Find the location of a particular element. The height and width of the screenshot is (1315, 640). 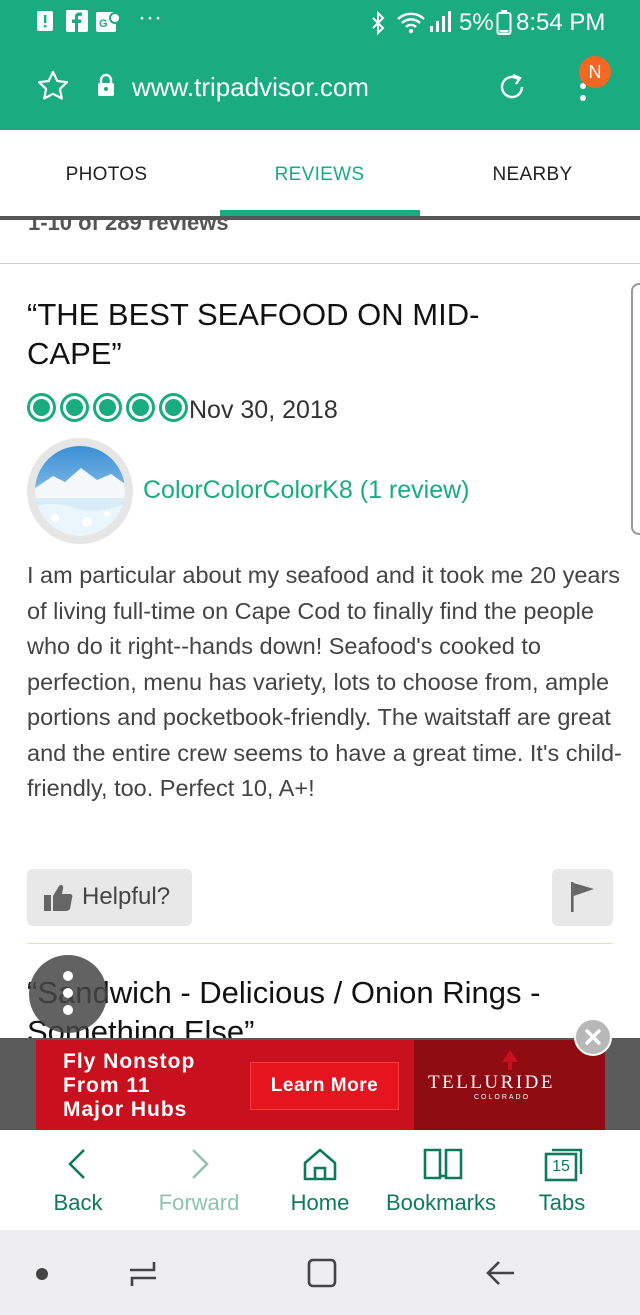

bookmarks-label: Bookmarks is located at coordinates (441, 1202).